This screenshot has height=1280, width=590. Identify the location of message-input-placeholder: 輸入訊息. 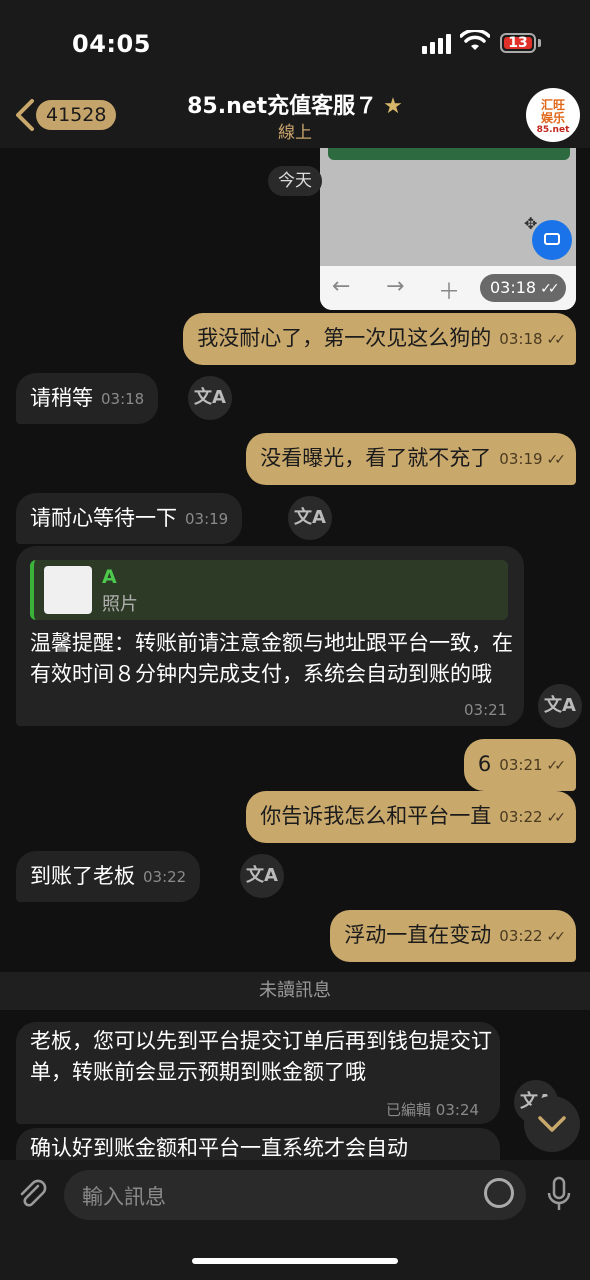
(124, 1197).